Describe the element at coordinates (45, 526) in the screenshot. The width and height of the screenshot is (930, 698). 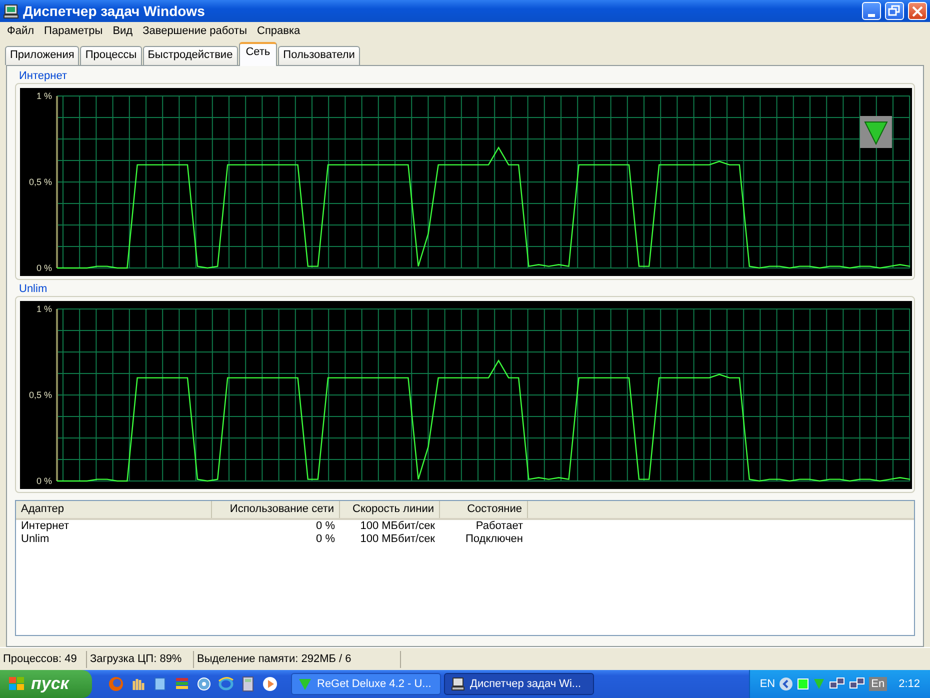
I see `table-cell-text: Интернет` at that location.